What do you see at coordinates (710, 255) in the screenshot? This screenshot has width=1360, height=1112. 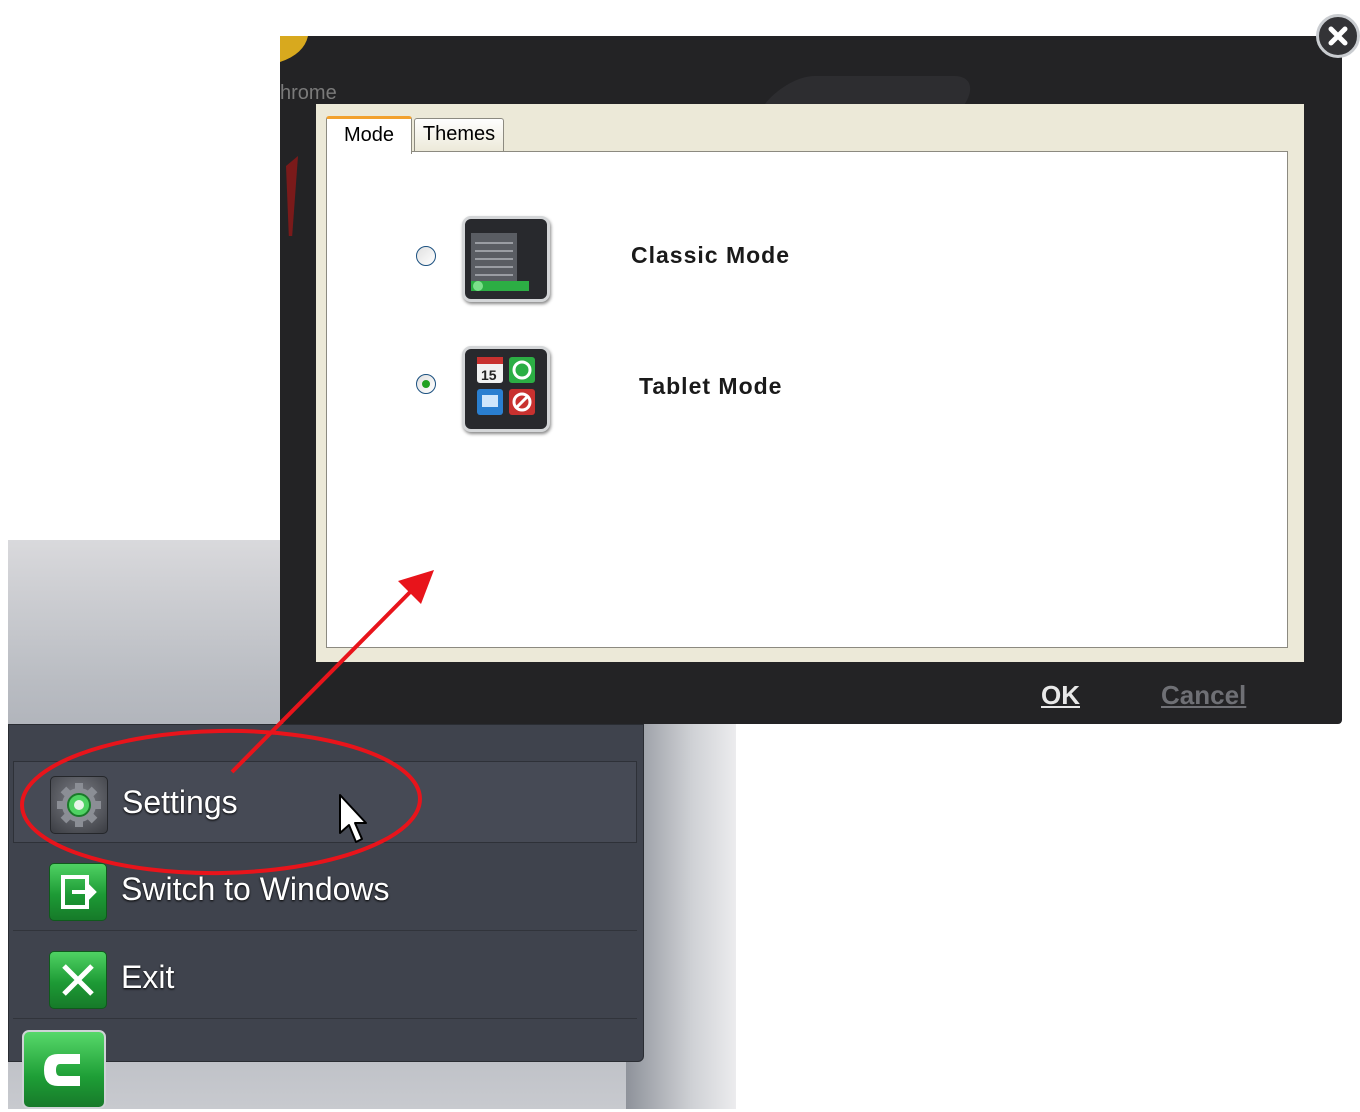 I see `classic-mode-label: Classic Mode` at bounding box center [710, 255].